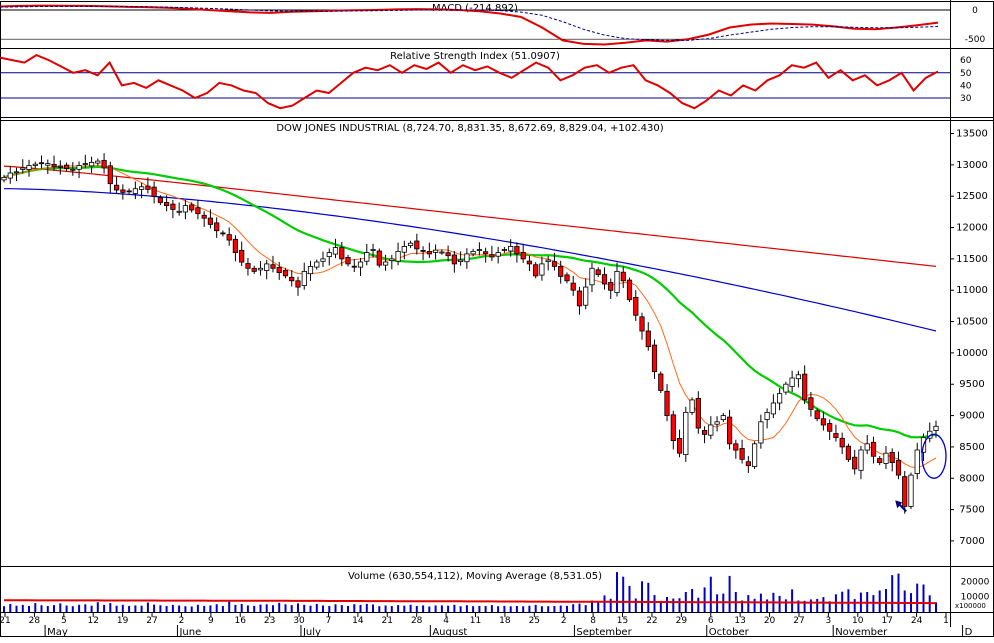 This screenshot has height=643, width=994. I want to click on price-tick-label: 10500, so click(972, 322).